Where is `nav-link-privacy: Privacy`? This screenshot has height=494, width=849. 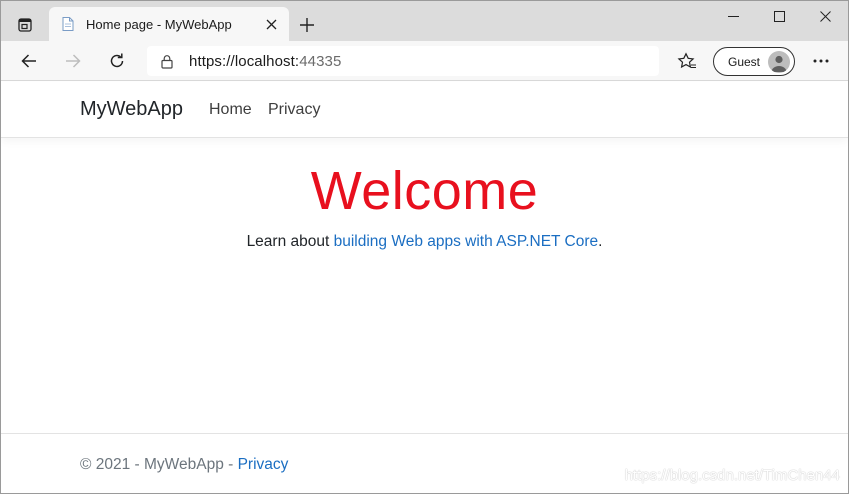
nav-link-privacy: Privacy is located at coordinates (294, 110).